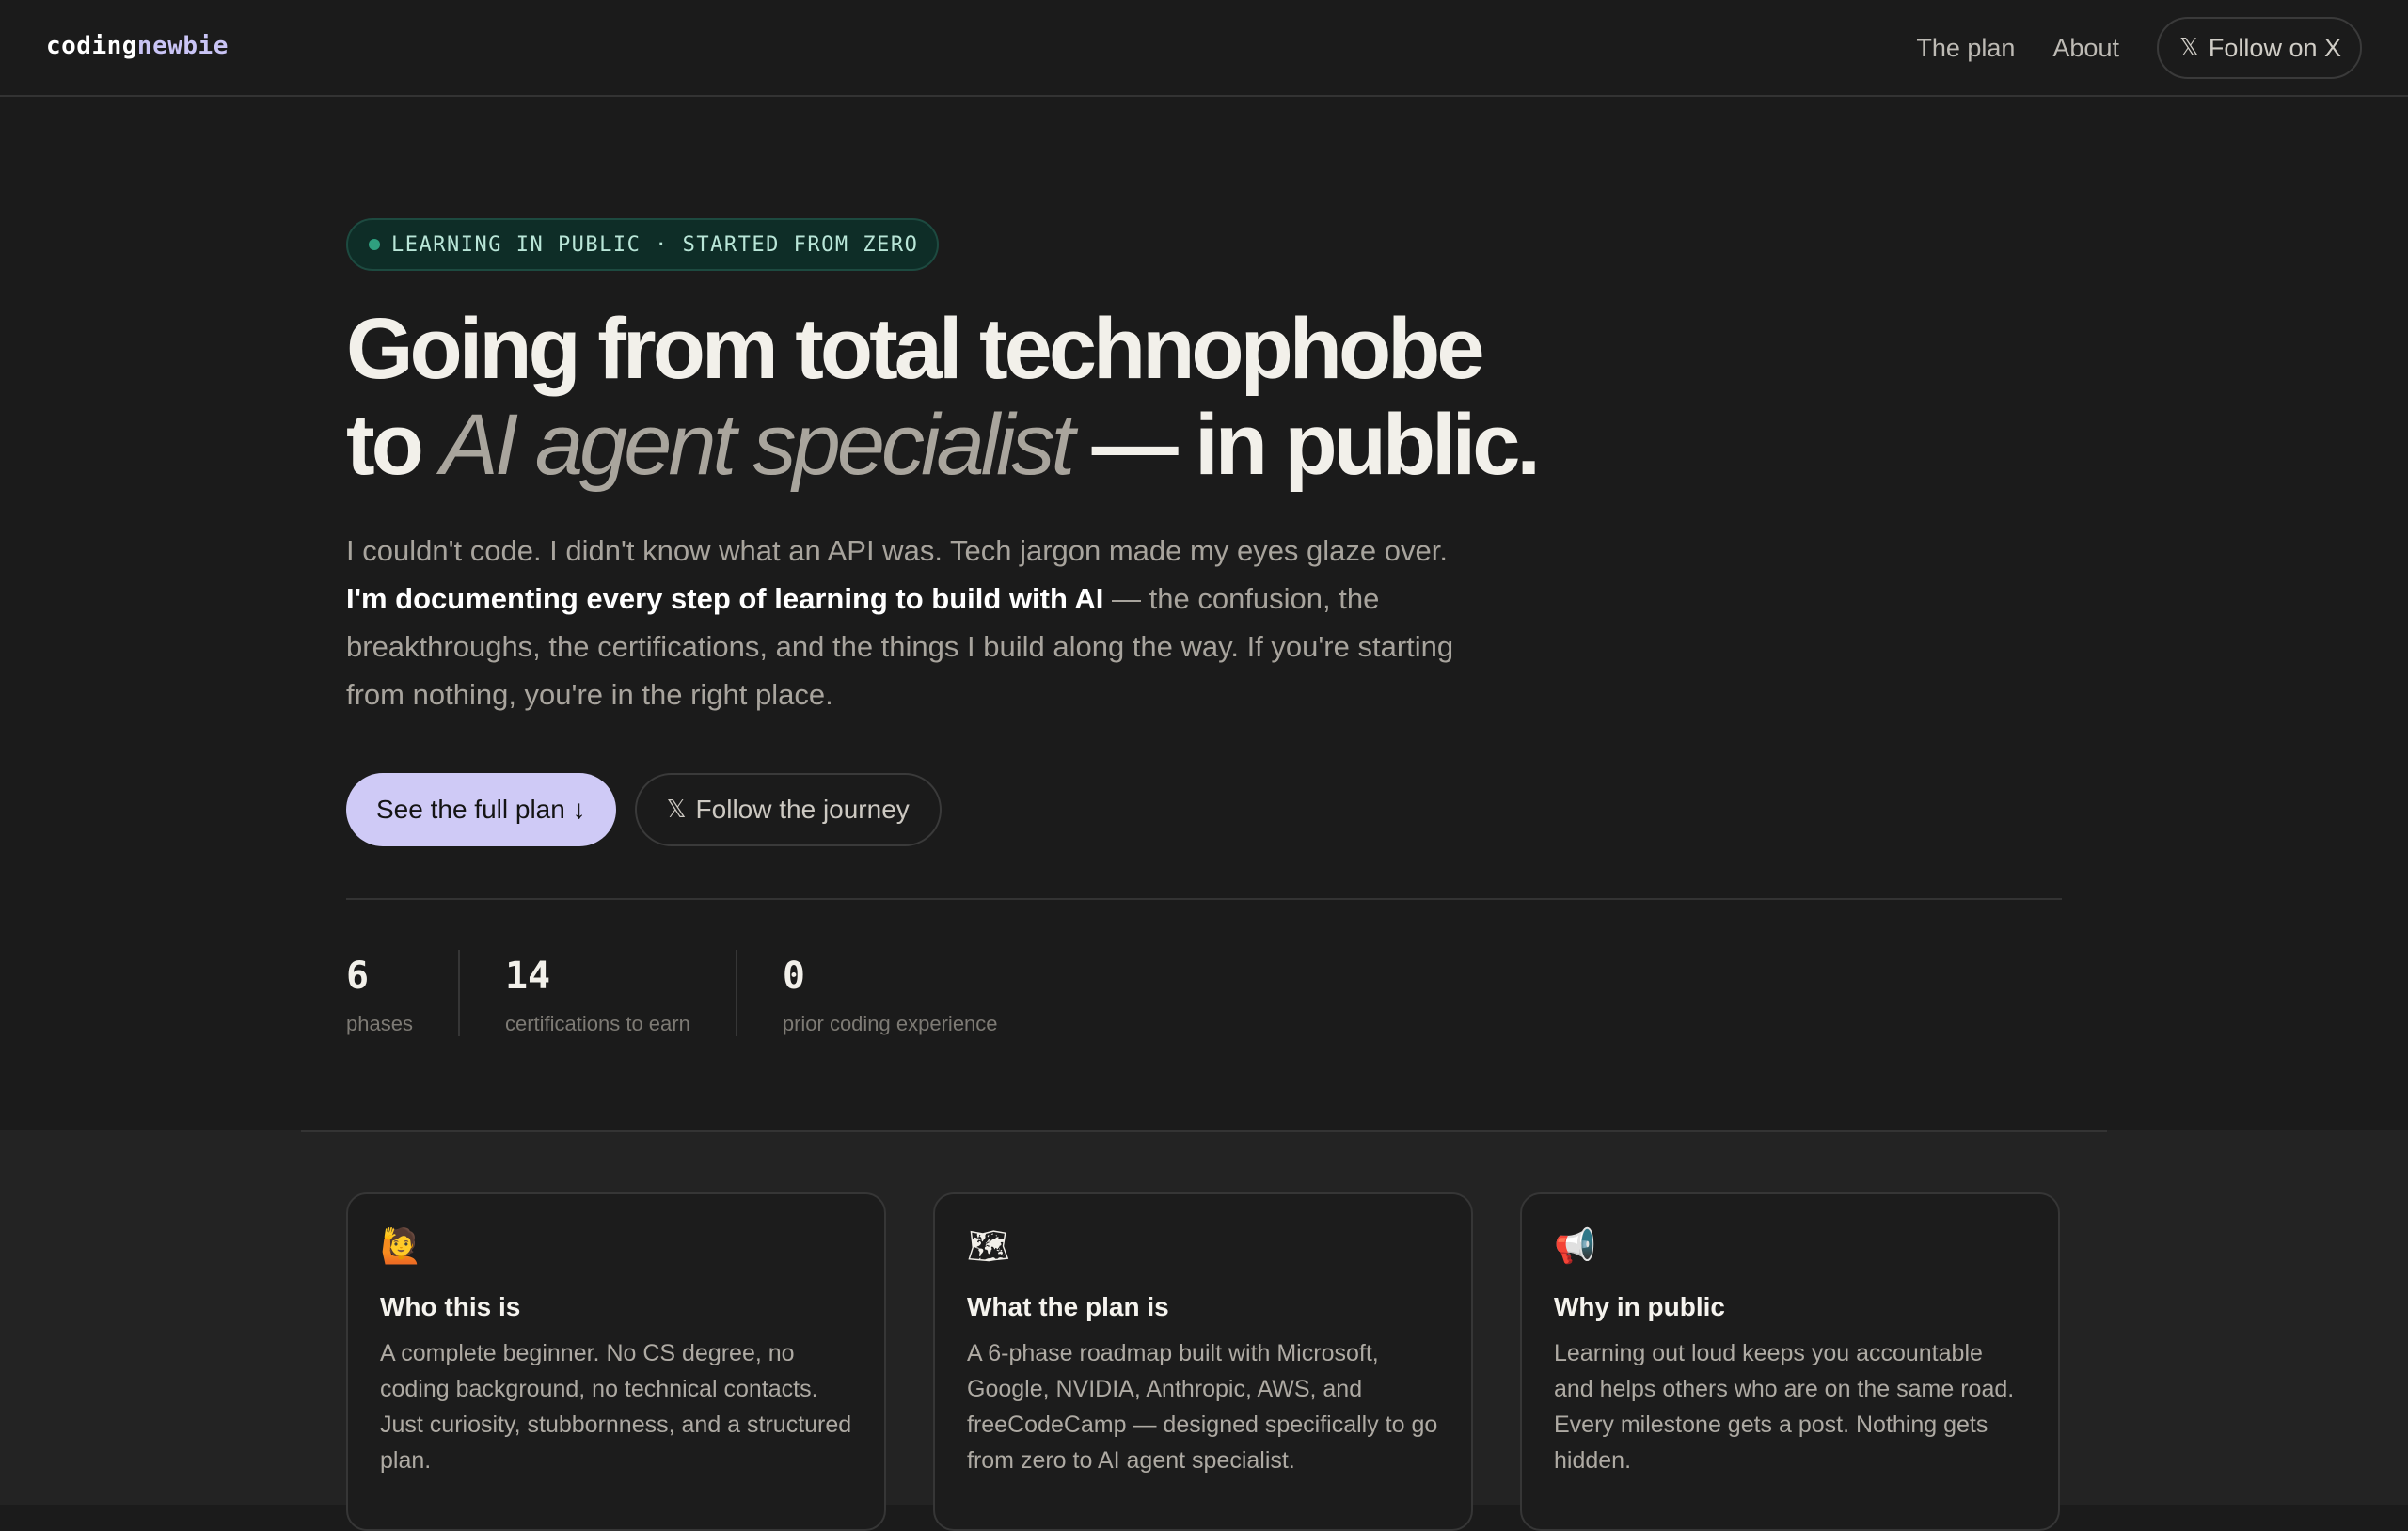  Describe the element at coordinates (1068, 1306) in the screenshot. I see `card-title: What the plan is` at that location.